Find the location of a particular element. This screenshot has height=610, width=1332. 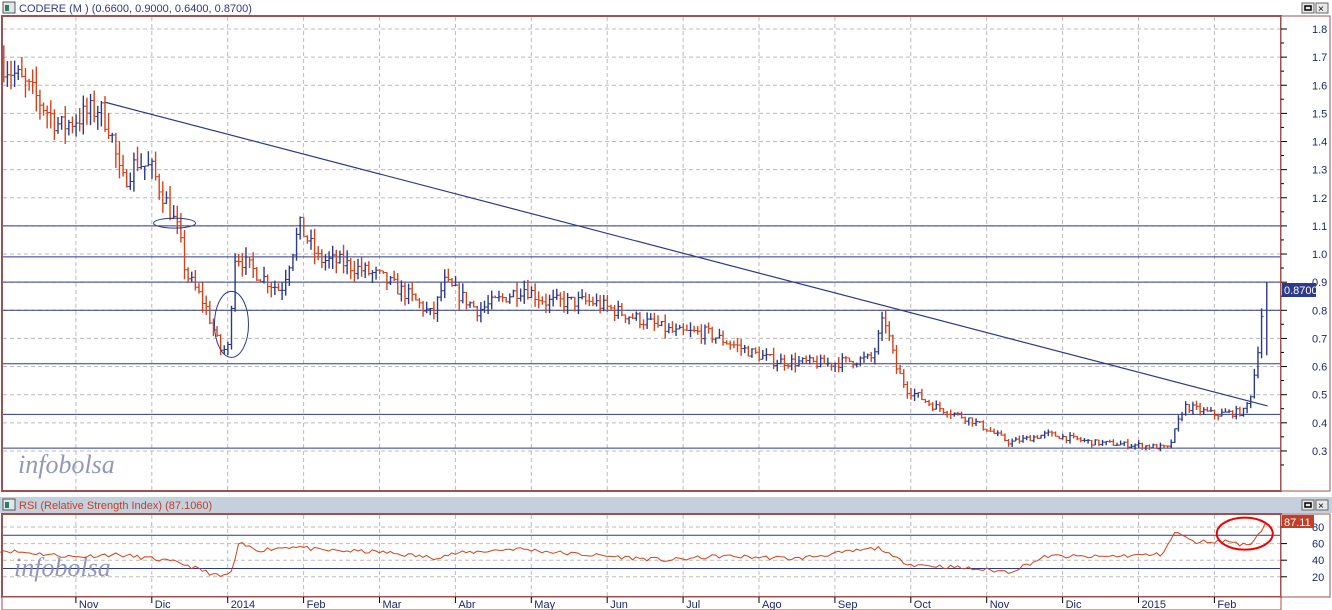

date-axis is located at coordinates (641, 603).